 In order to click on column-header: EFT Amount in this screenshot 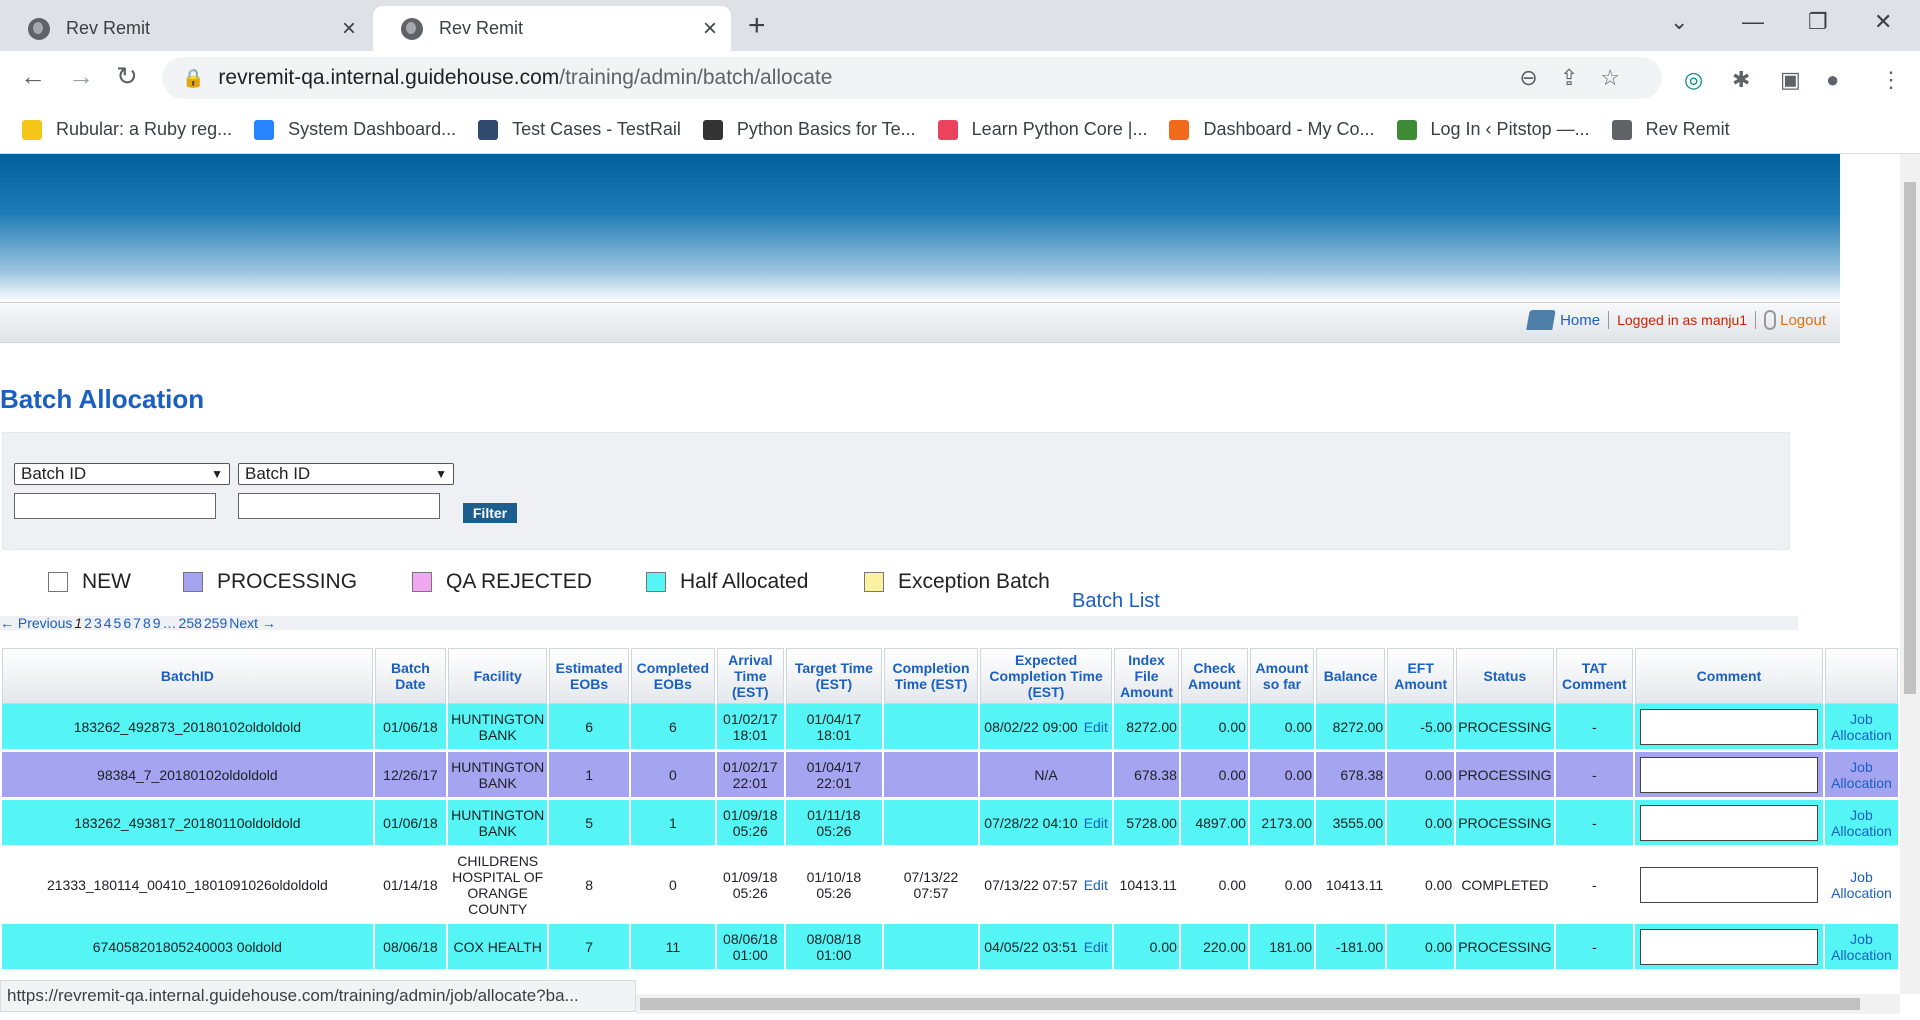, I will do `click(1421, 676)`.